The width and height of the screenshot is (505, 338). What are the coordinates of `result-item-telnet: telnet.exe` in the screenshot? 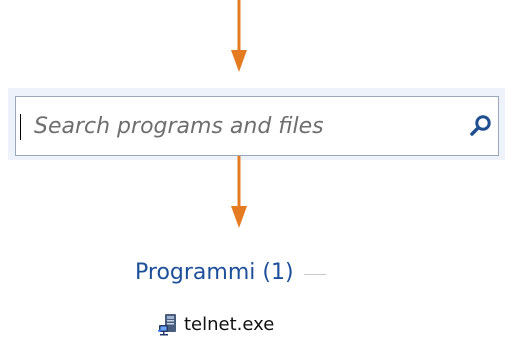 It's located at (215, 324).